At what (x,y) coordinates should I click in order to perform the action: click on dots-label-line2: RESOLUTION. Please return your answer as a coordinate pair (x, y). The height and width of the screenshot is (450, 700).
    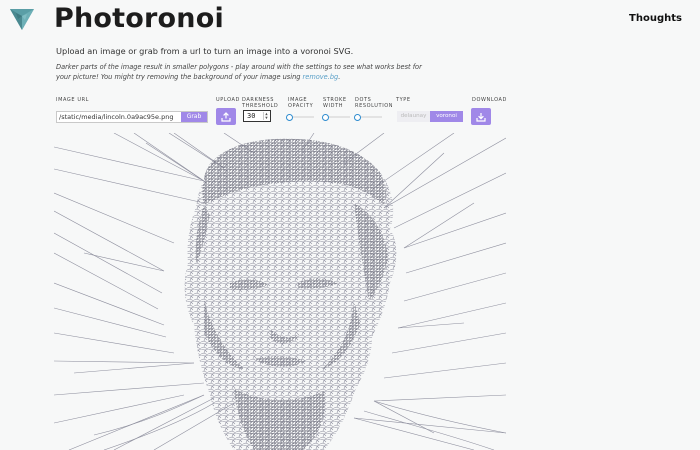
    Looking at the image, I should click on (374, 106).